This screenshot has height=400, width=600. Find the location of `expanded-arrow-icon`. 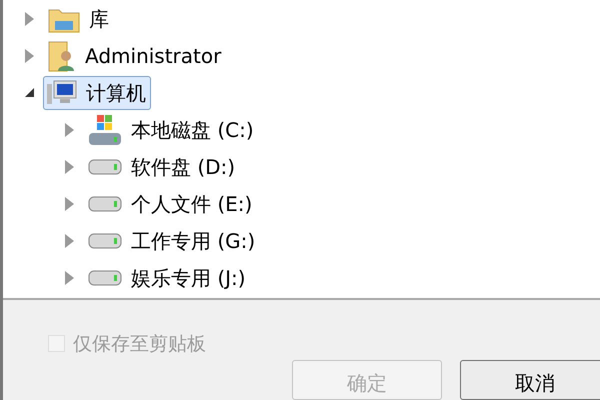

expanded-arrow-icon is located at coordinates (29, 92).